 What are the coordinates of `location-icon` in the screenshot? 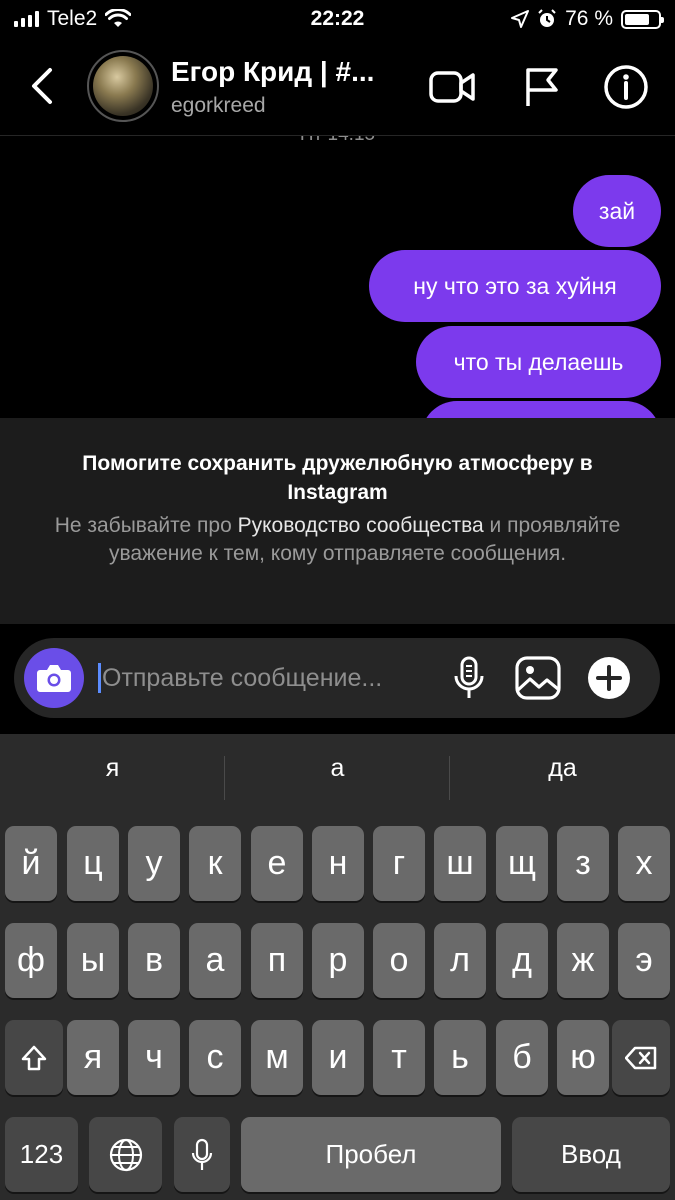 It's located at (520, 19).